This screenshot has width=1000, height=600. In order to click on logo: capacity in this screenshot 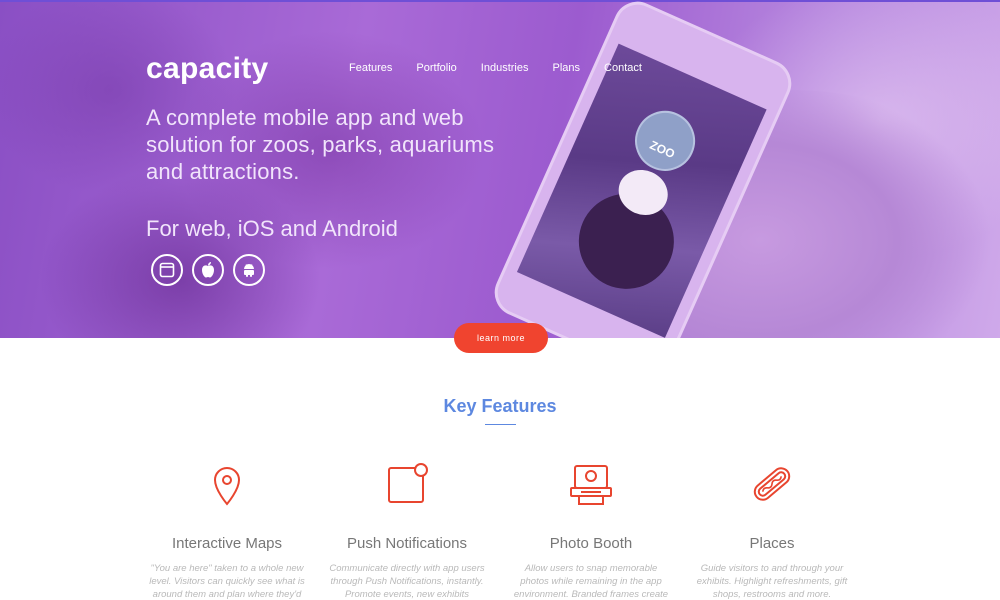, I will do `click(207, 69)`.